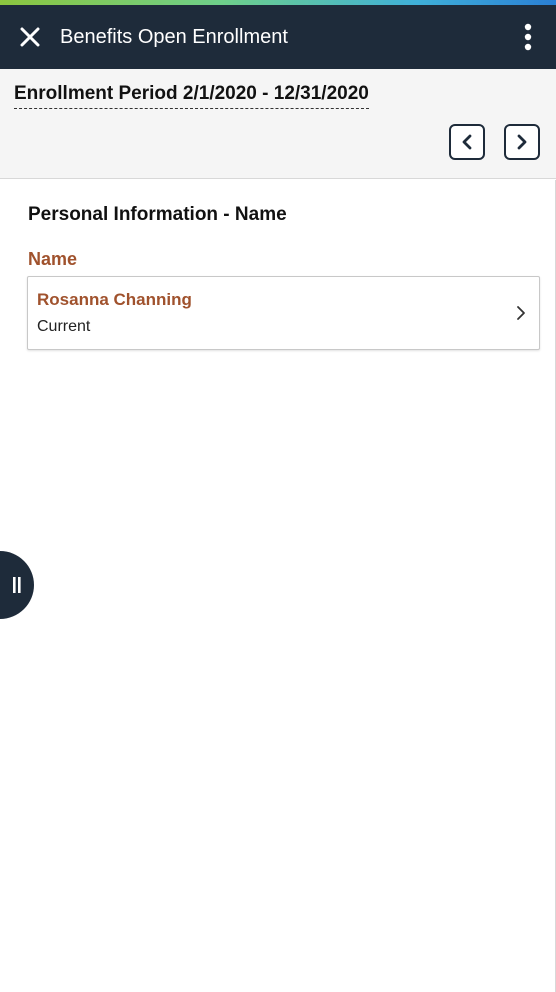 This screenshot has height=992, width=556. Describe the element at coordinates (53, 259) in the screenshot. I see `group-label: Name` at that location.